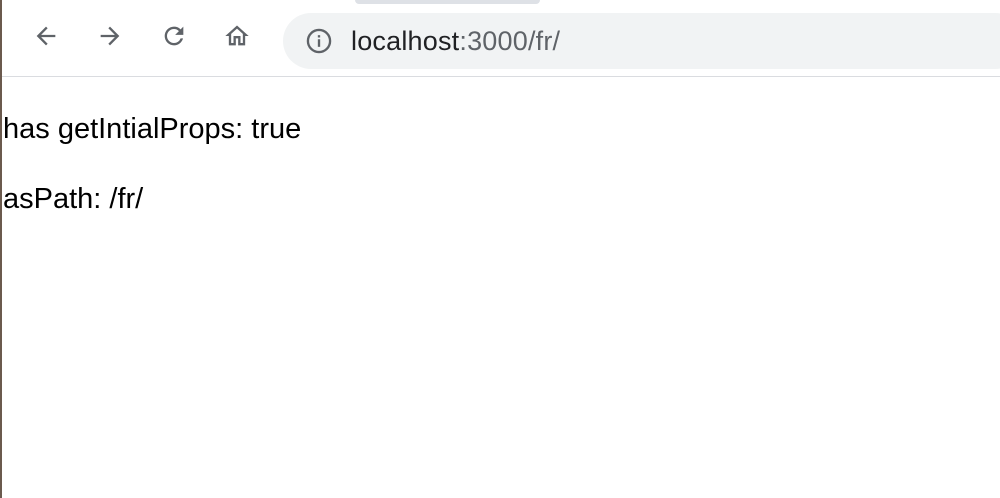  I want to click on reload-button, so click(174, 36).